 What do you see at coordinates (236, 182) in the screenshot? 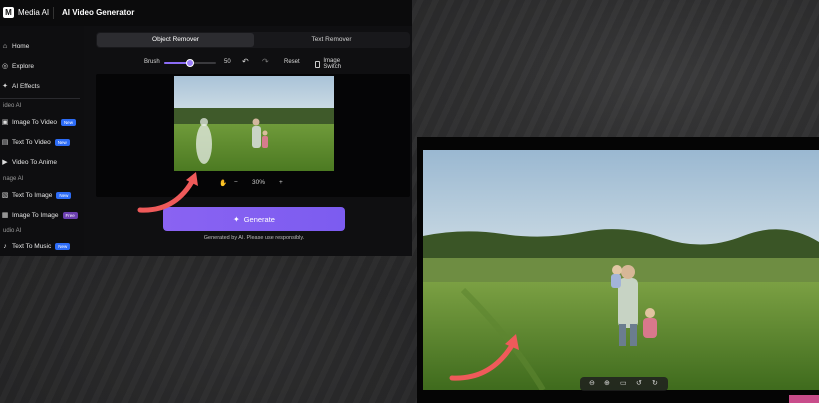
I see `zoom-out-button: −` at bounding box center [236, 182].